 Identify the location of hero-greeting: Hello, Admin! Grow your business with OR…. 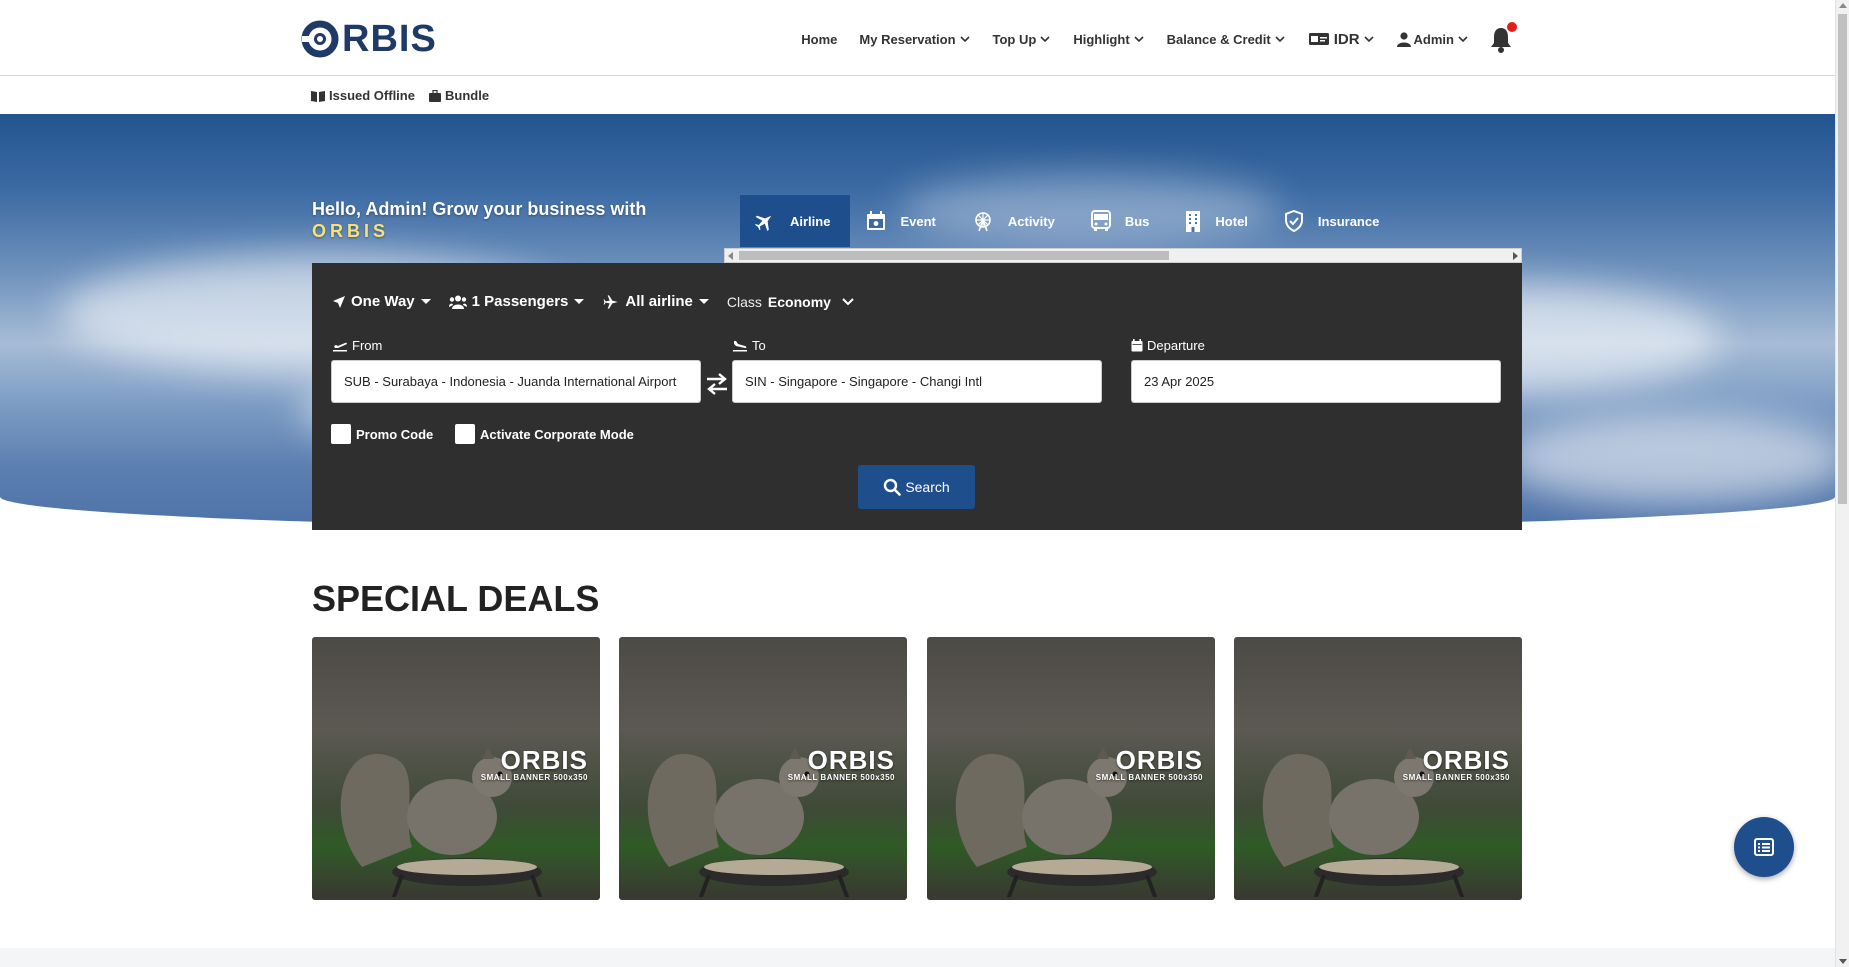
(479, 220).